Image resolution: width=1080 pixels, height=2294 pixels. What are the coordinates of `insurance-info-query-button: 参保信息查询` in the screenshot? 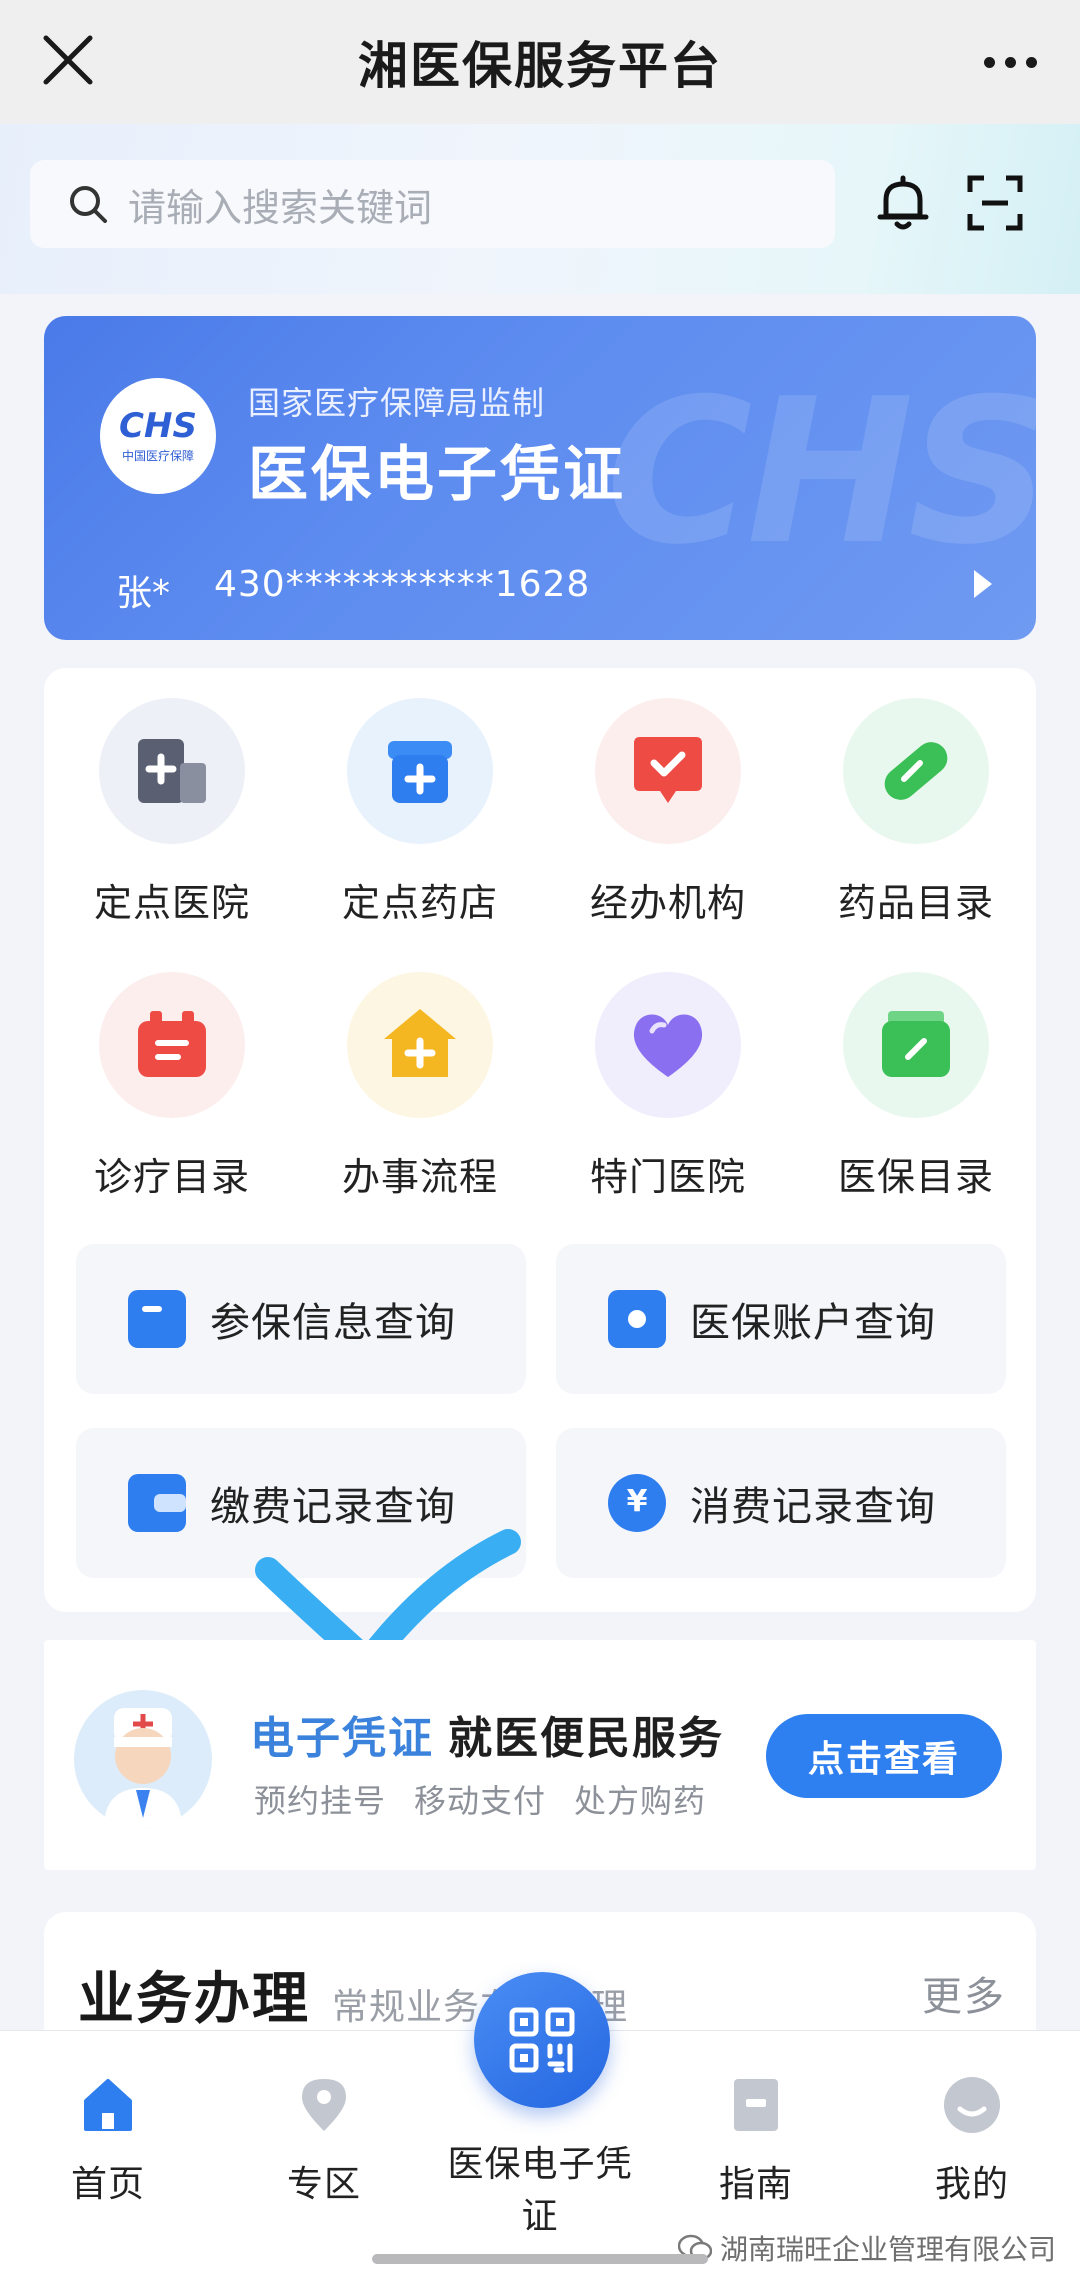 It's located at (301, 1319).